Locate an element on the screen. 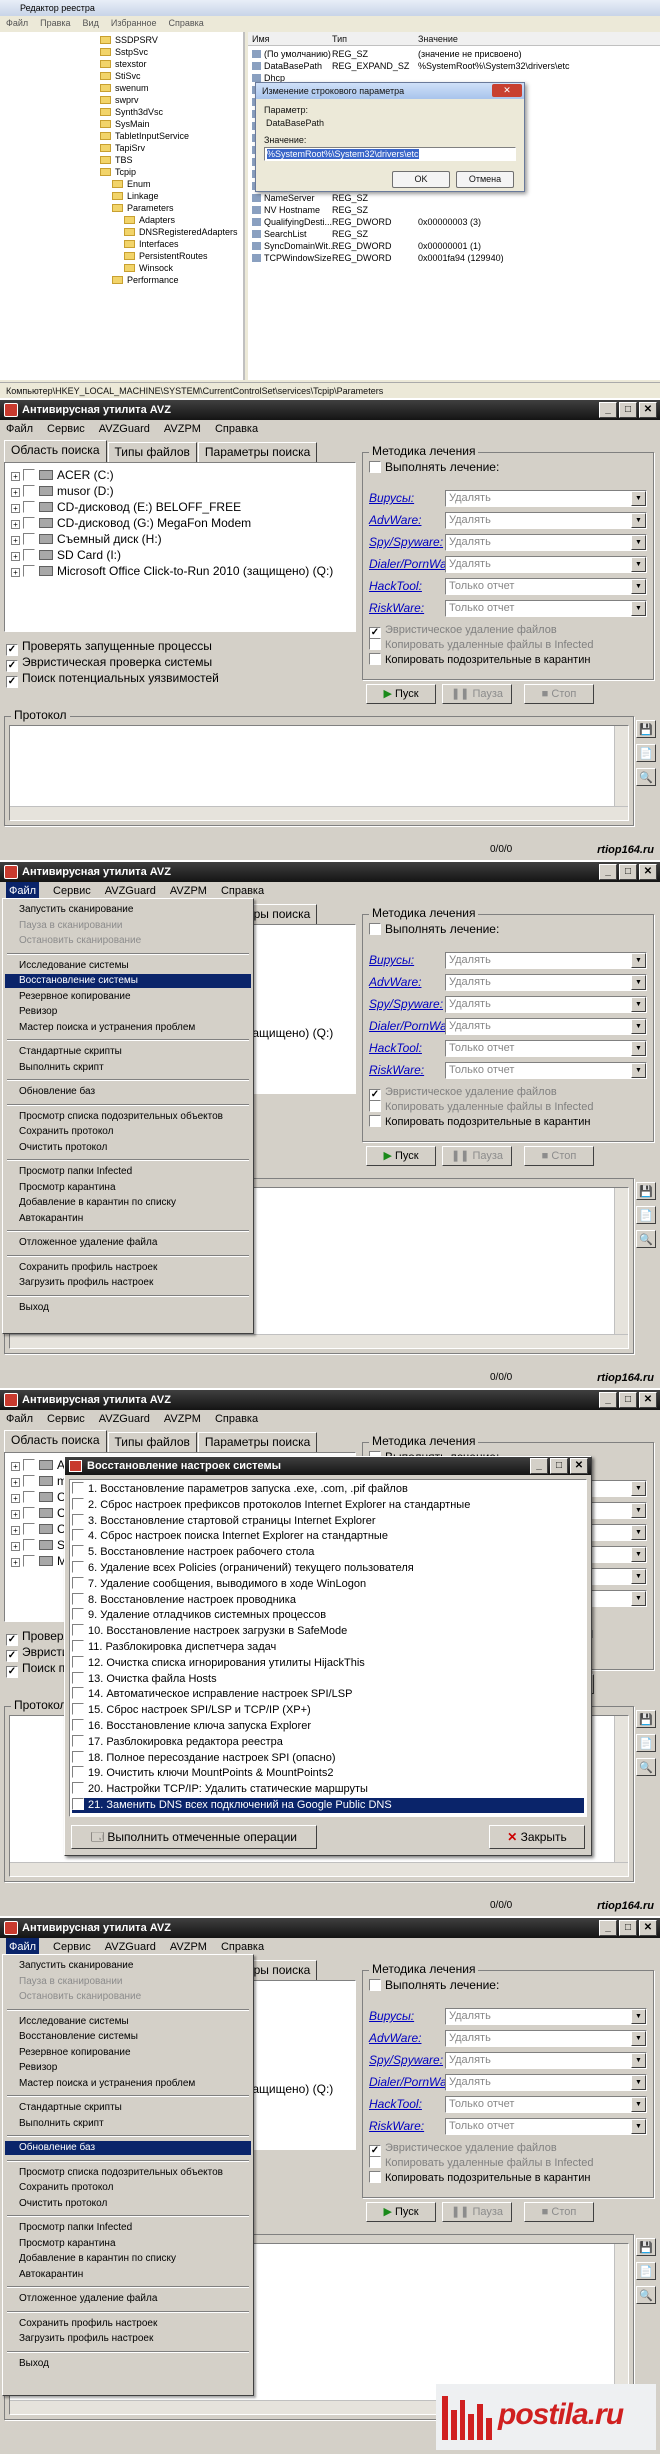  tab-params: Параметры поиска is located at coordinates (257, 452).